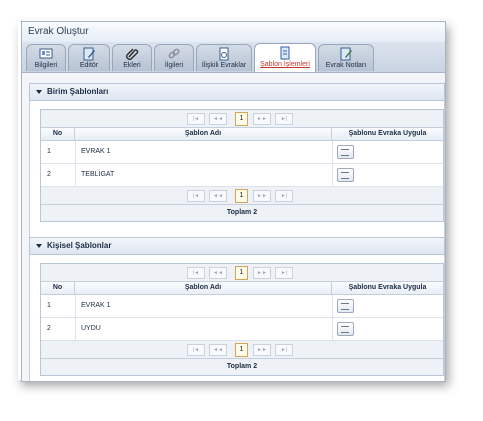 The height and width of the screenshot is (421, 483). I want to click on info-card-icon, so click(46, 53).